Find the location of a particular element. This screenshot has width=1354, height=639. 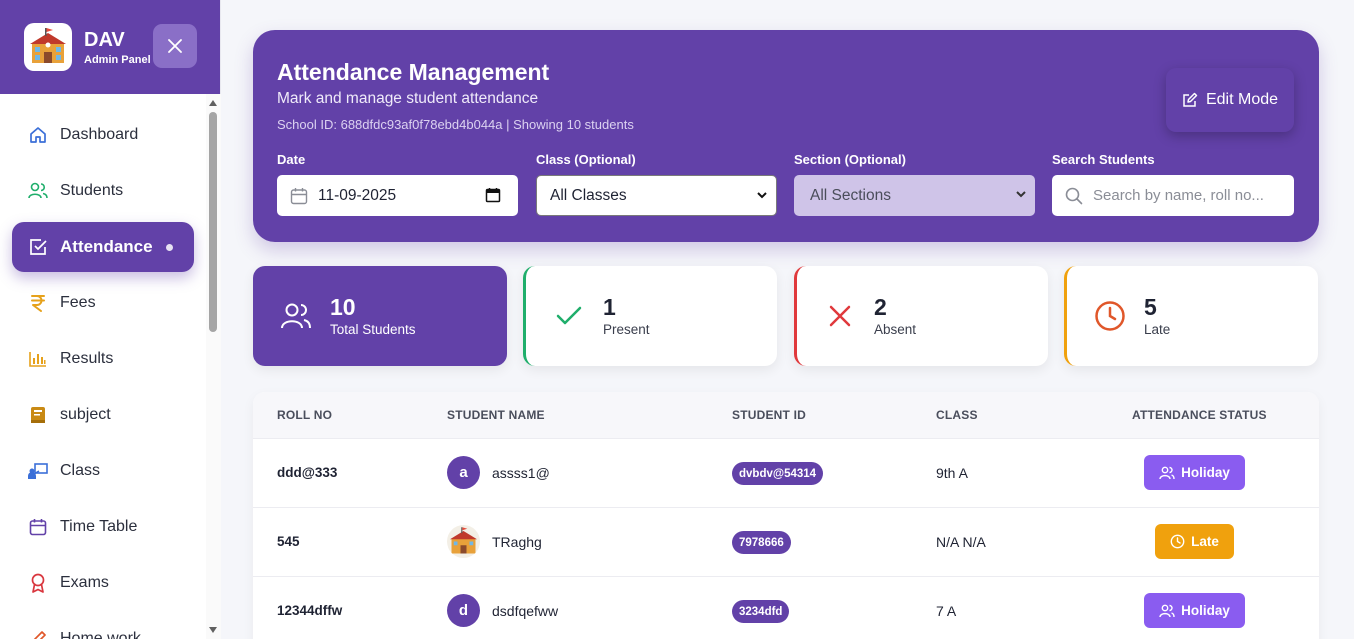

absent-label: Absent is located at coordinates (895, 329).